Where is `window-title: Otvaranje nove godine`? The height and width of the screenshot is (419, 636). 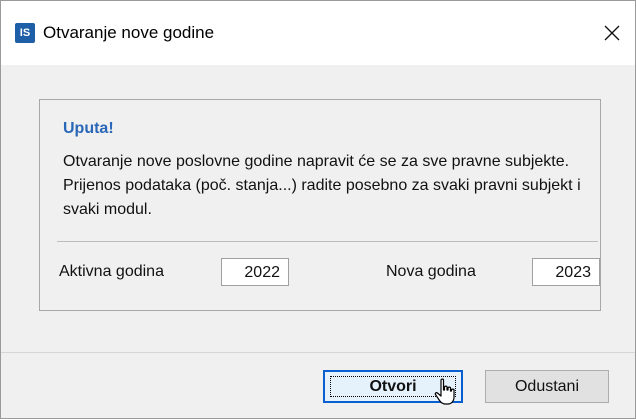 window-title: Otvaranje nove godine is located at coordinates (129, 32).